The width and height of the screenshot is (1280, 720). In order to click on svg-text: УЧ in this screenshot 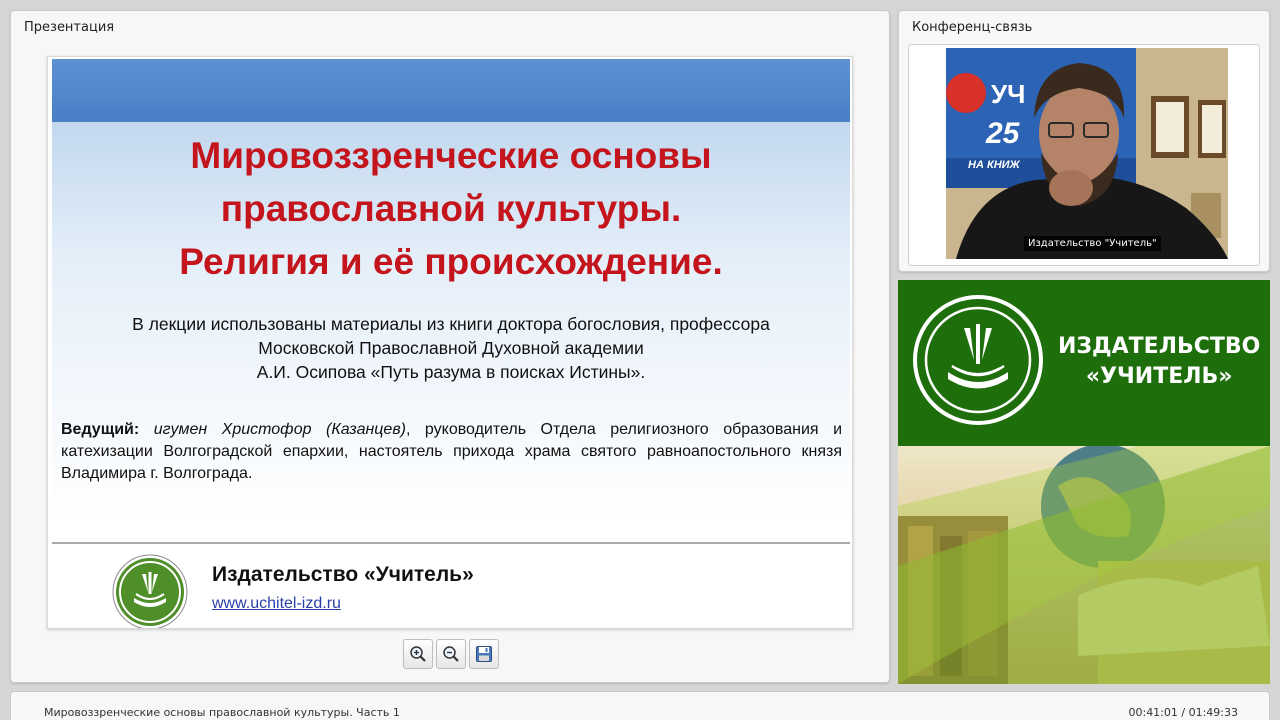, I will do `click(1008, 94)`.